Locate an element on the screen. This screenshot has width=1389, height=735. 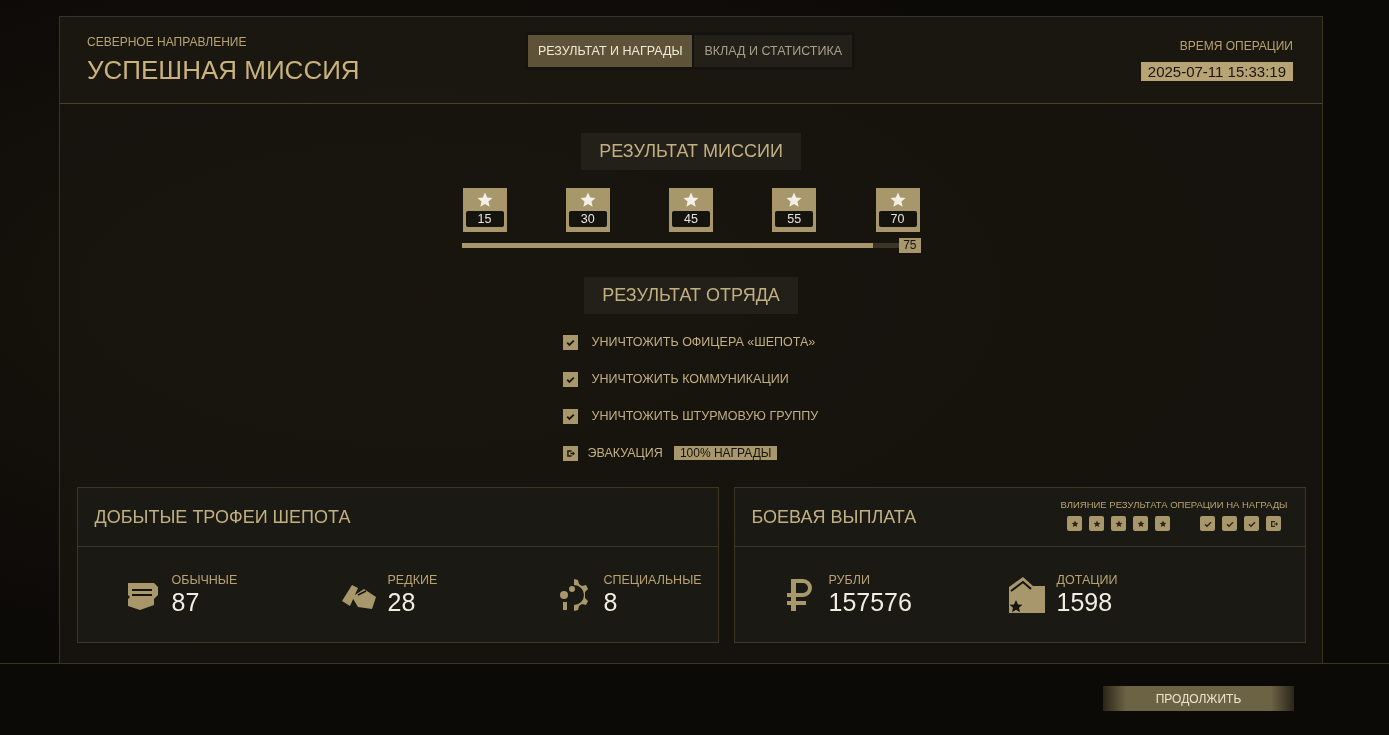
progress-reading: 75 is located at coordinates (910, 245).